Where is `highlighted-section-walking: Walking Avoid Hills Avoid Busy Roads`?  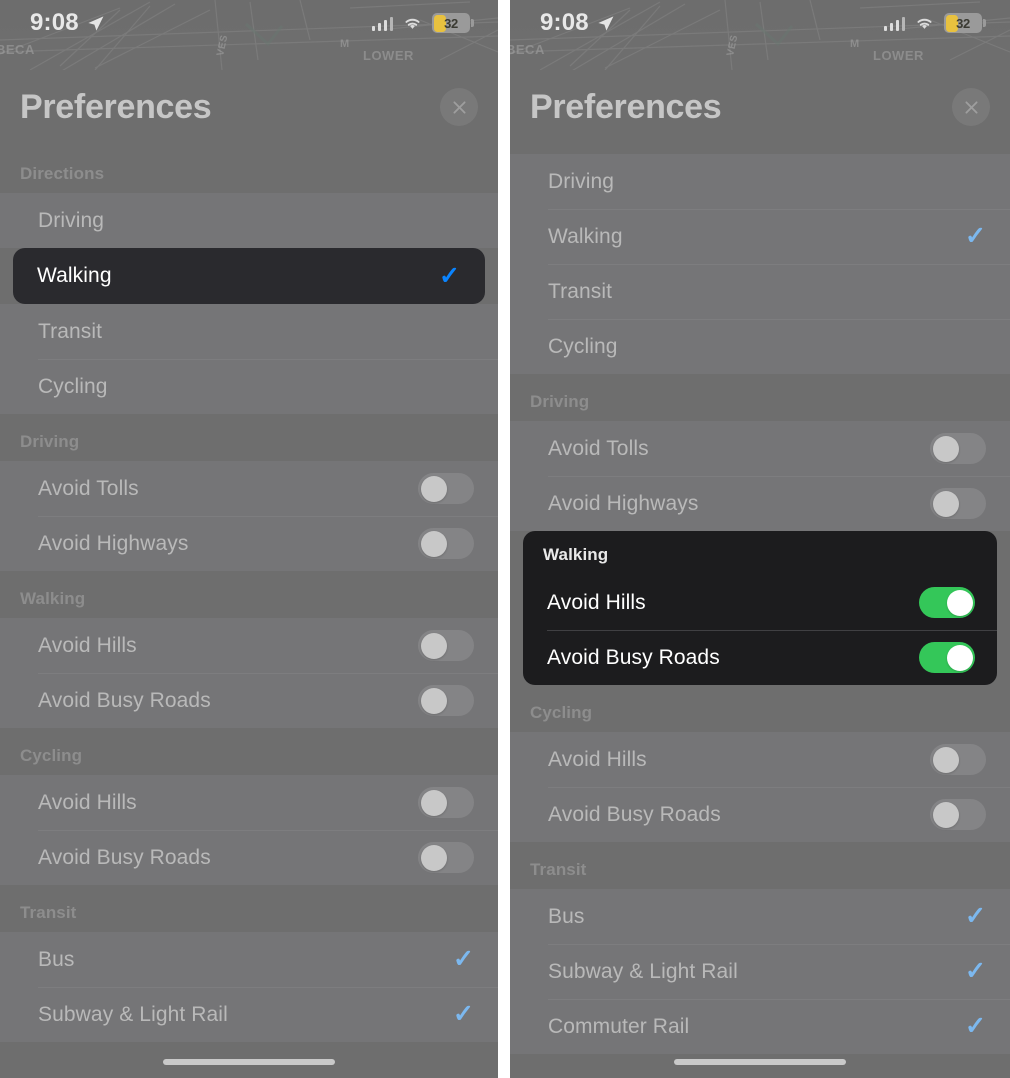 highlighted-section-walking: Walking Avoid Hills Avoid Busy Roads is located at coordinates (760, 608).